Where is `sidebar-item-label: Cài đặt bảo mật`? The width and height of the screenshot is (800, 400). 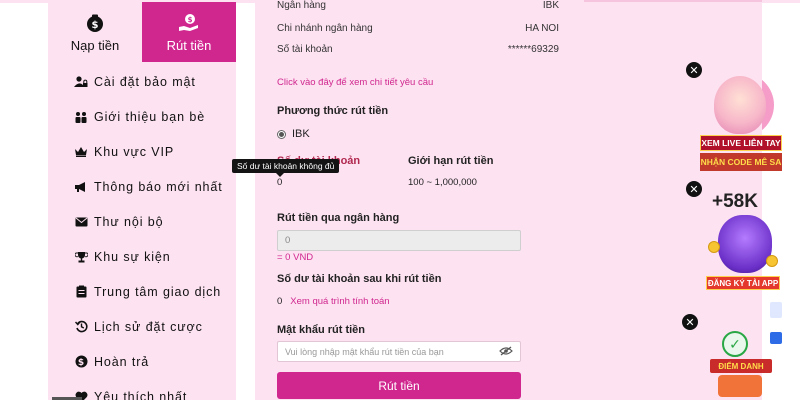 sidebar-item-label: Cài đặt bảo mật is located at coordinates (145, 81).